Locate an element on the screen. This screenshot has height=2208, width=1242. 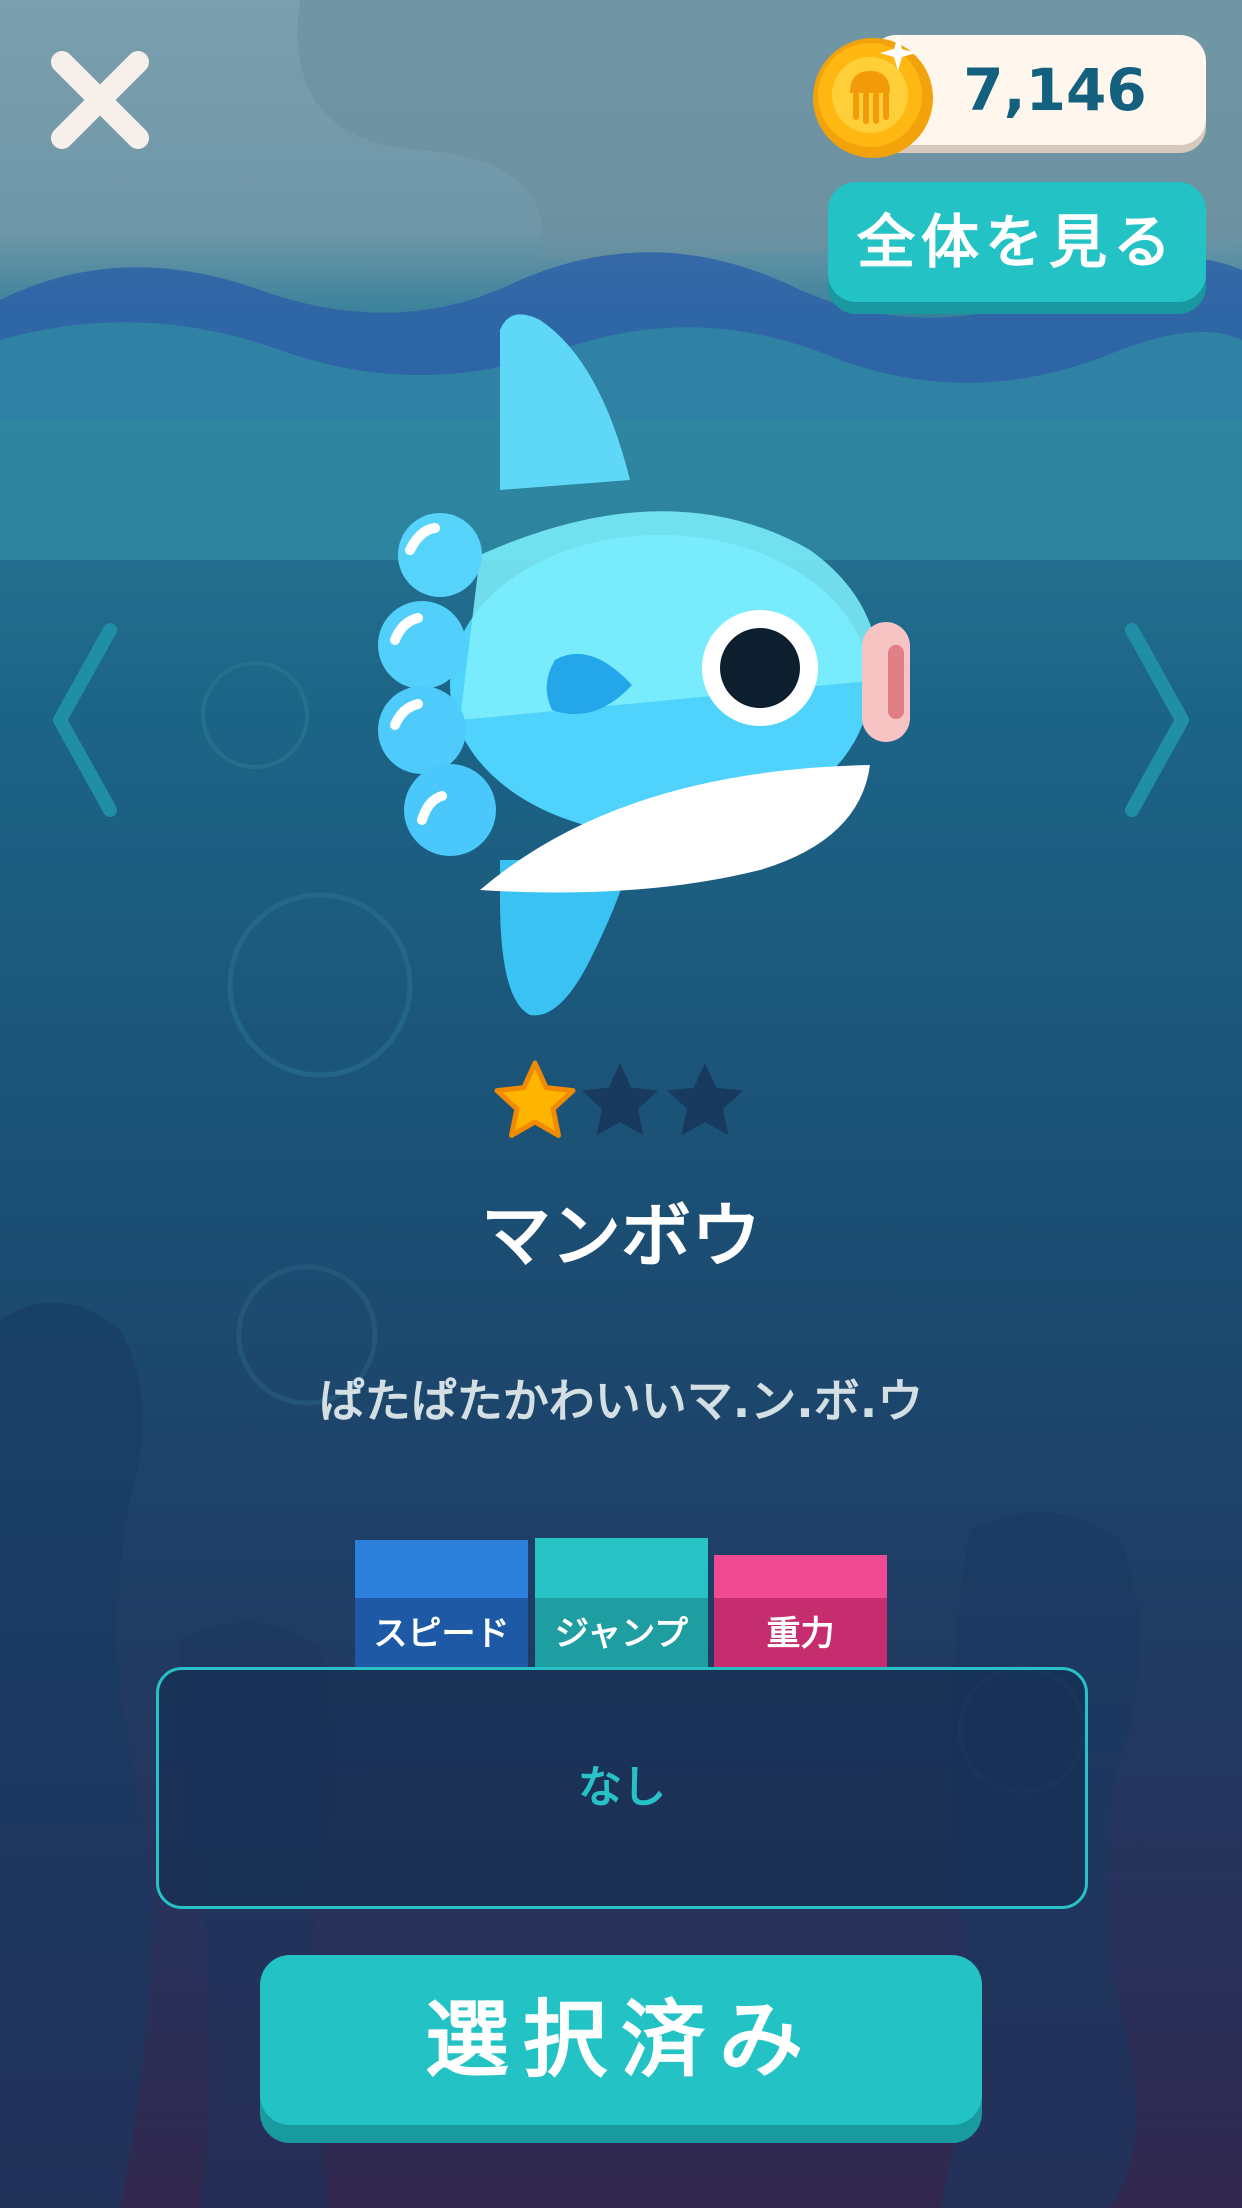
star-rating is located at coordinates (618, 1099).